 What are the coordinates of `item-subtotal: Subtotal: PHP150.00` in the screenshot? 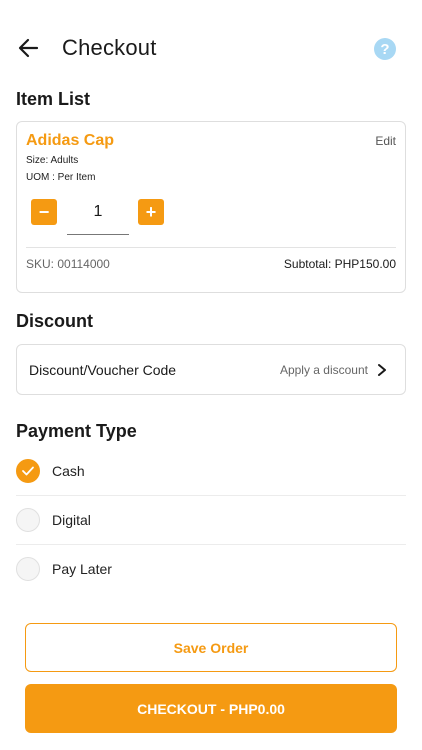 It's located at (339, 264).